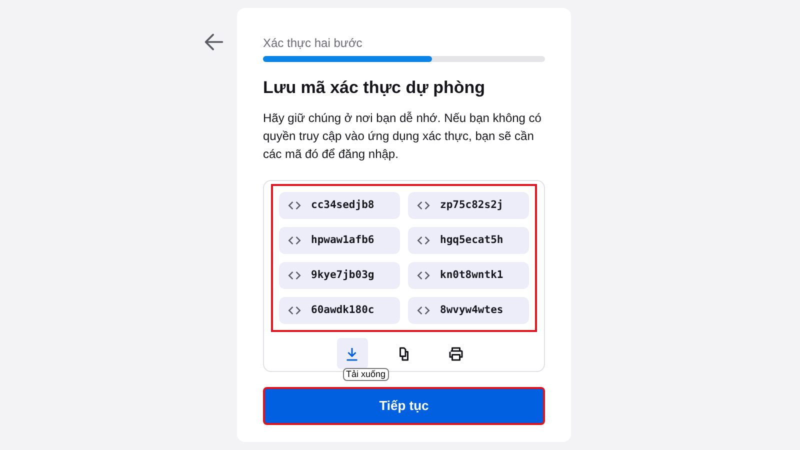 The width and height of the screenshot is (800, 450). I want to click on description-text: Hãy giữ chúng ở nơi bạn dễ nhớ. Nếu bạn không có quyền truy cập vào ứng dụng xác thực, bạn sẽ cần các mã đó để đăng nhập., so click(402, 136).